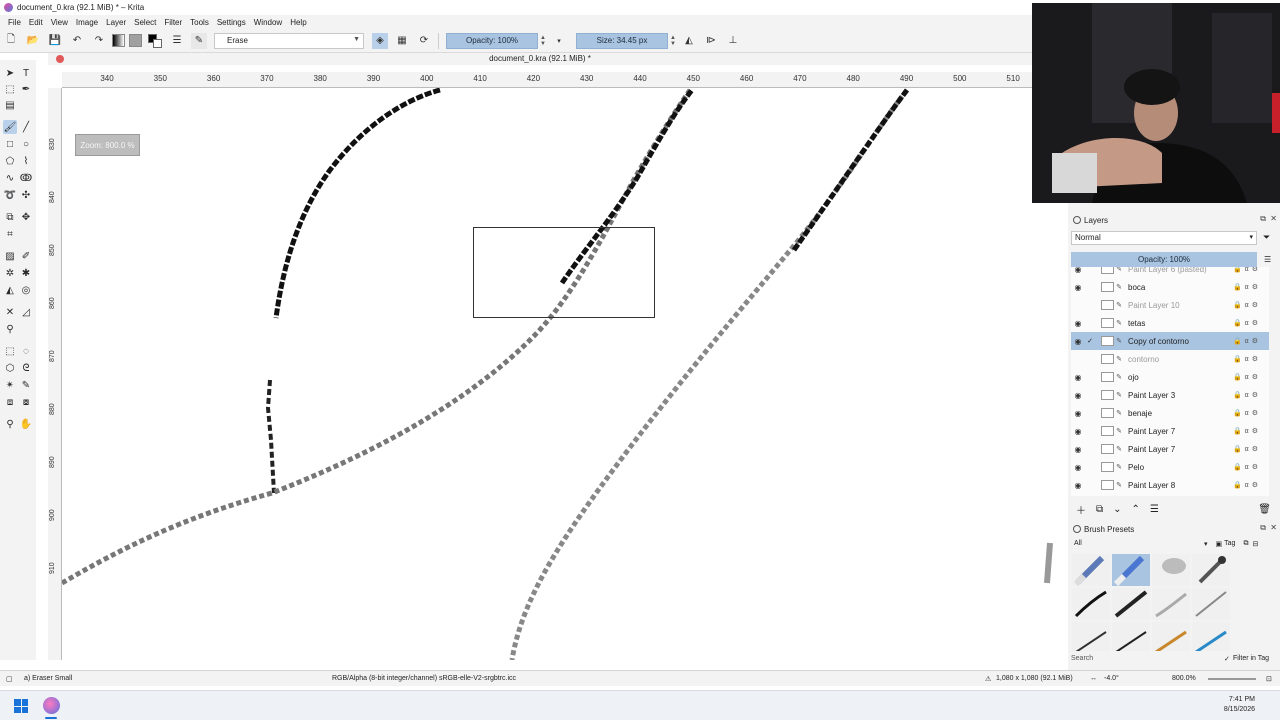  I want to click on zoom-tool-icon: ⚲, so click(10, 424).